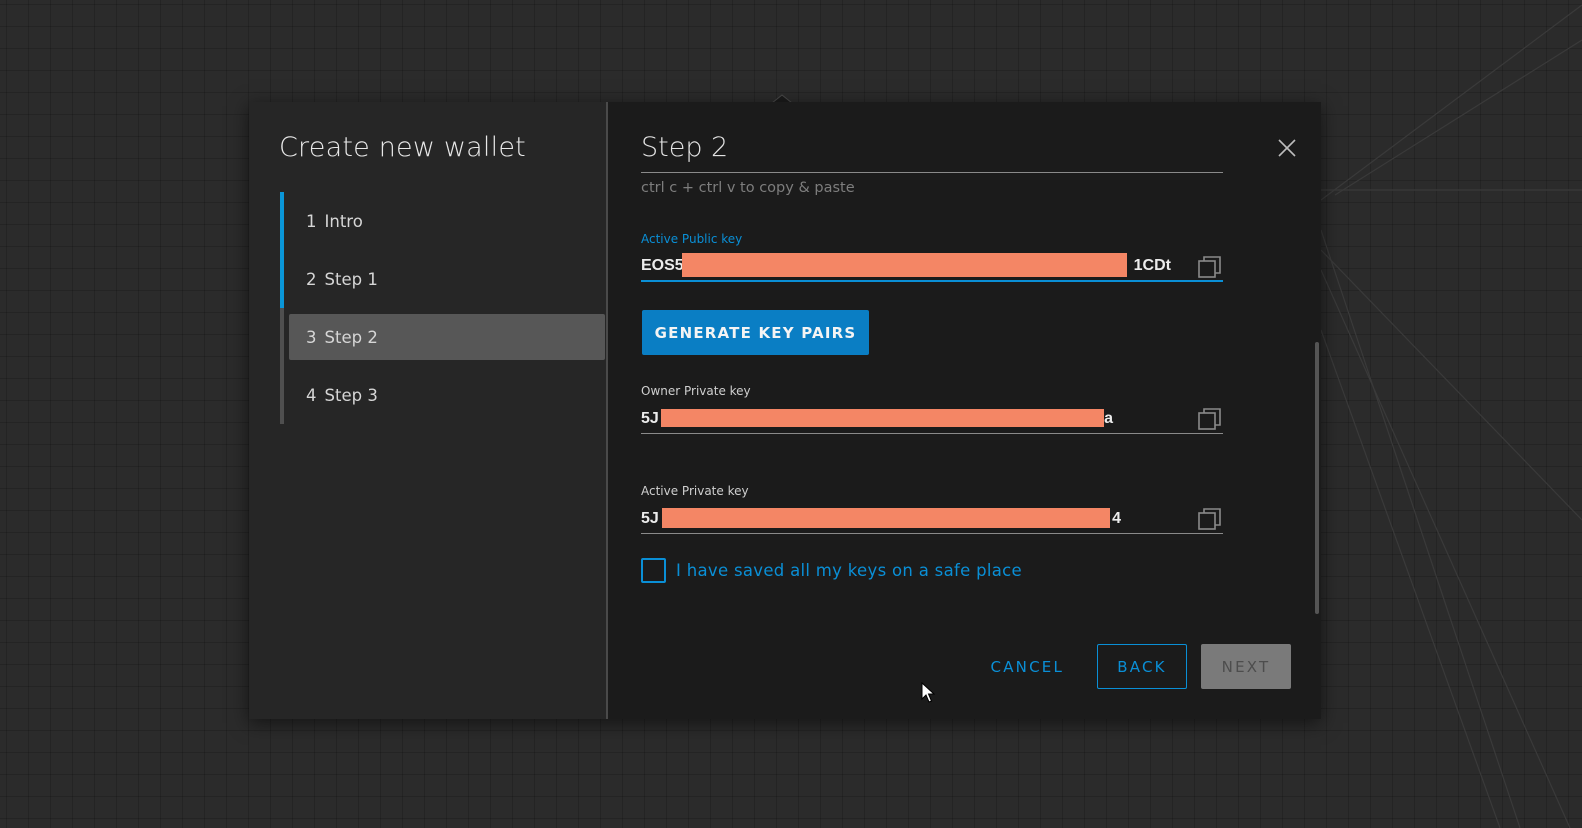  I want to click on key-prefix: EOS5, so click(662, 265).